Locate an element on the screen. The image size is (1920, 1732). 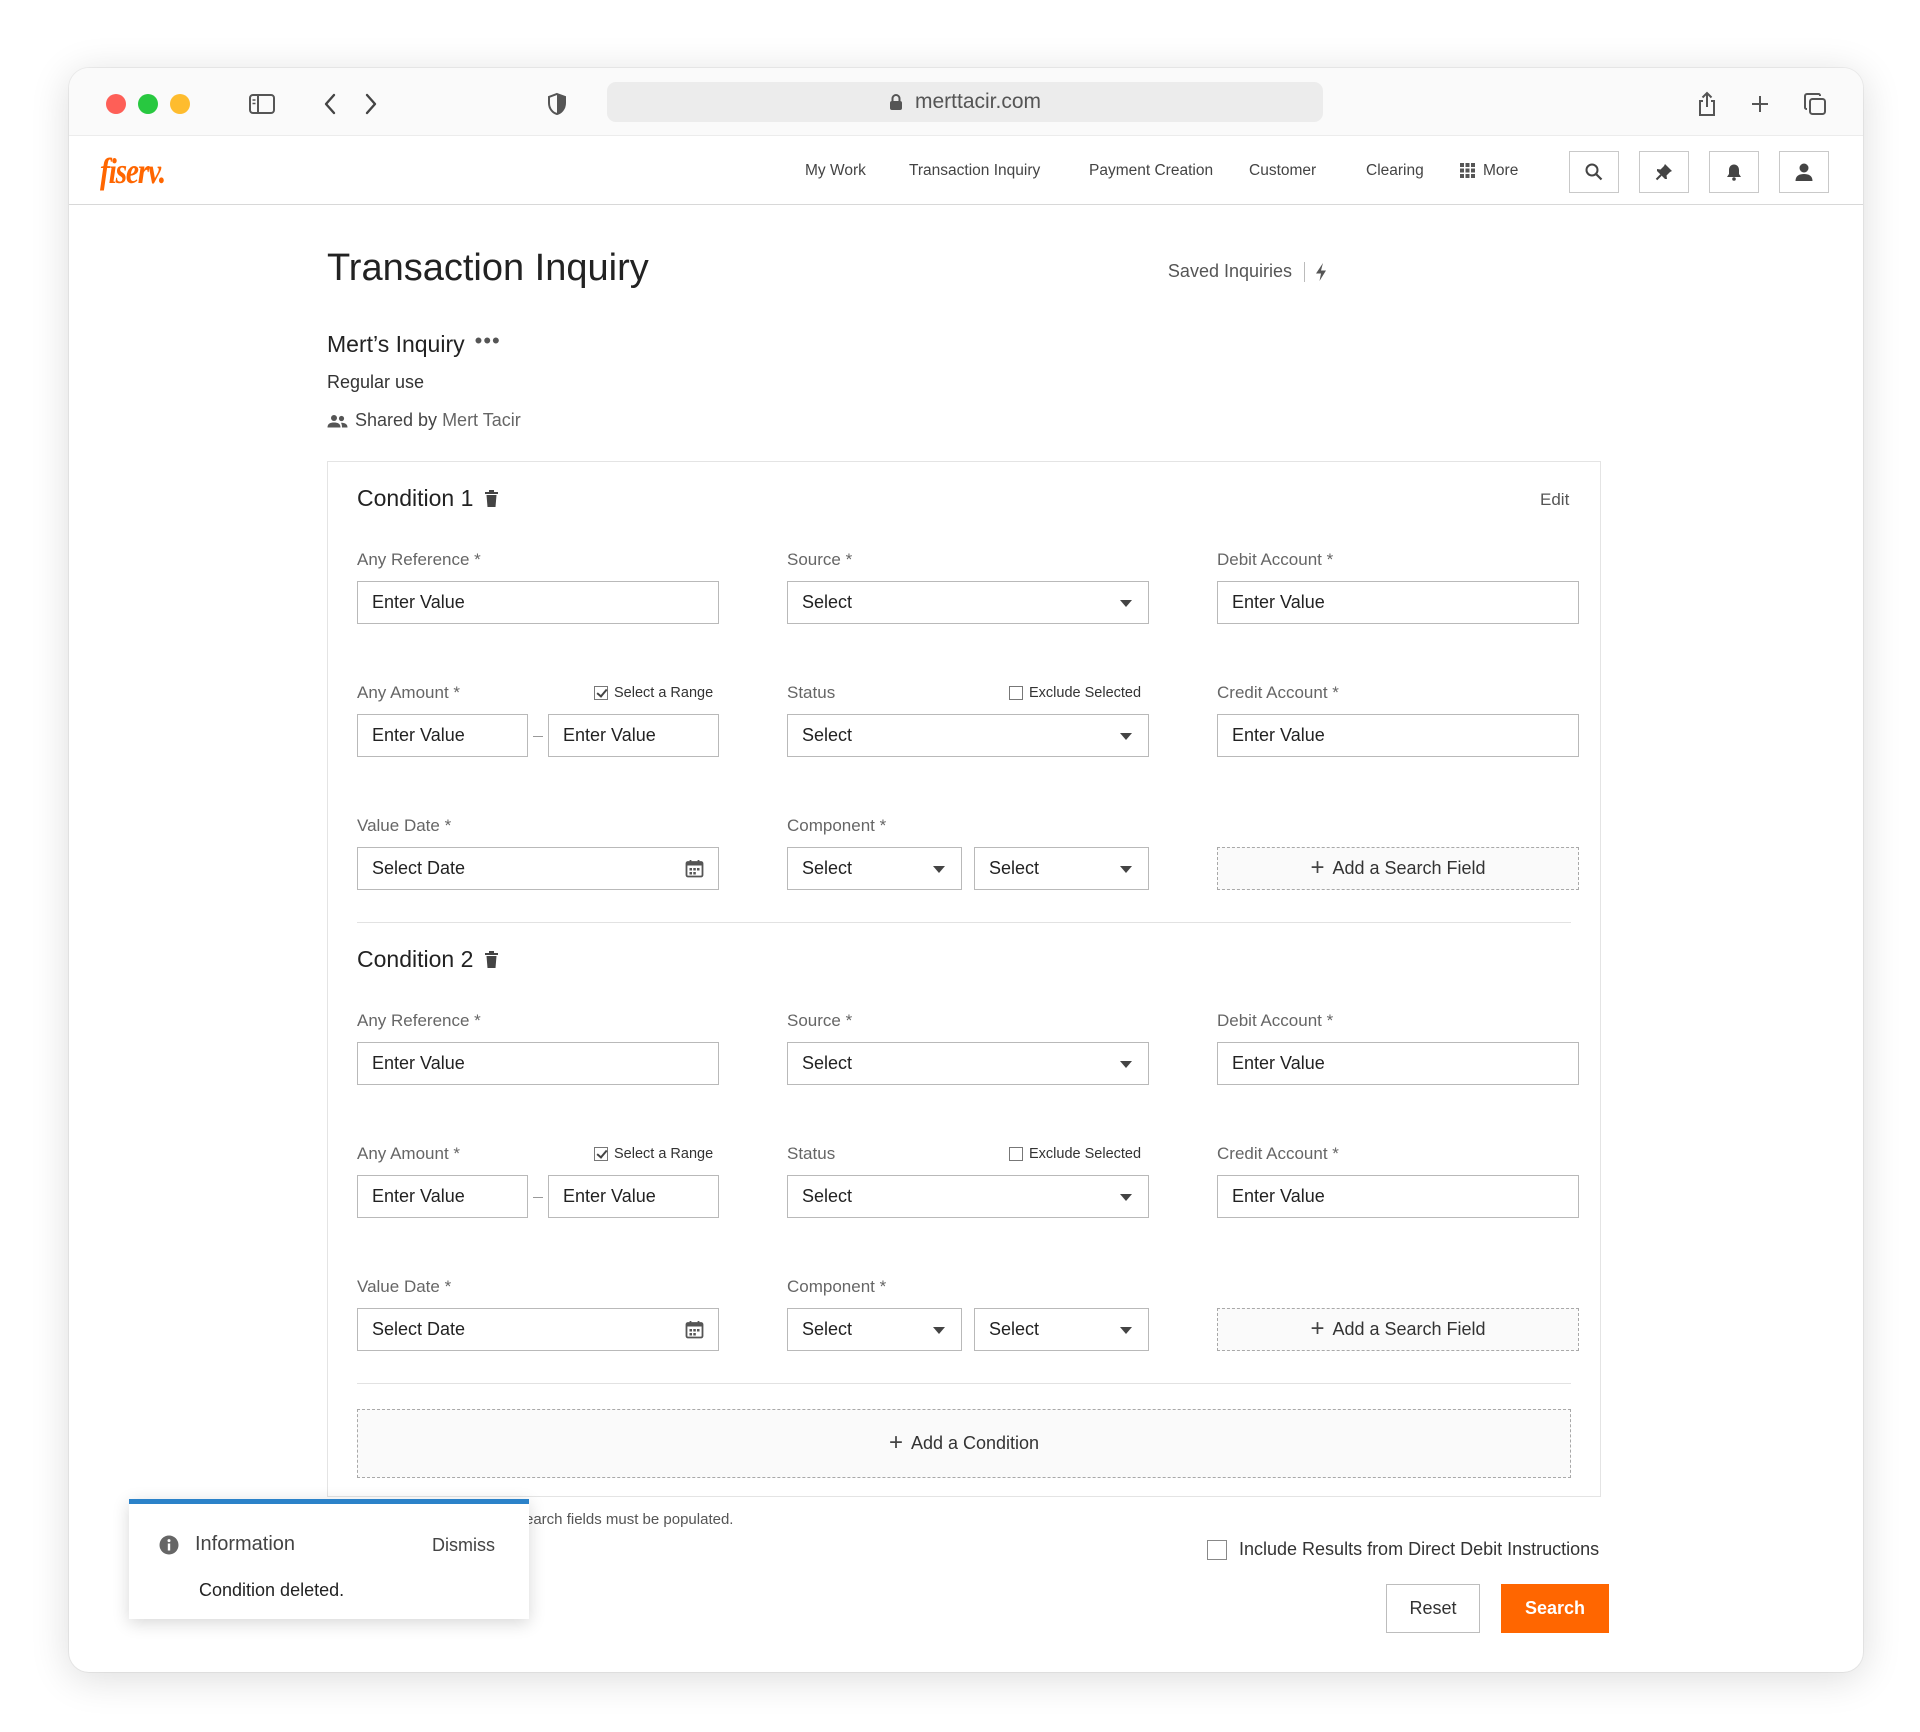
tabs-icon is located at coordinates (1815, 104).